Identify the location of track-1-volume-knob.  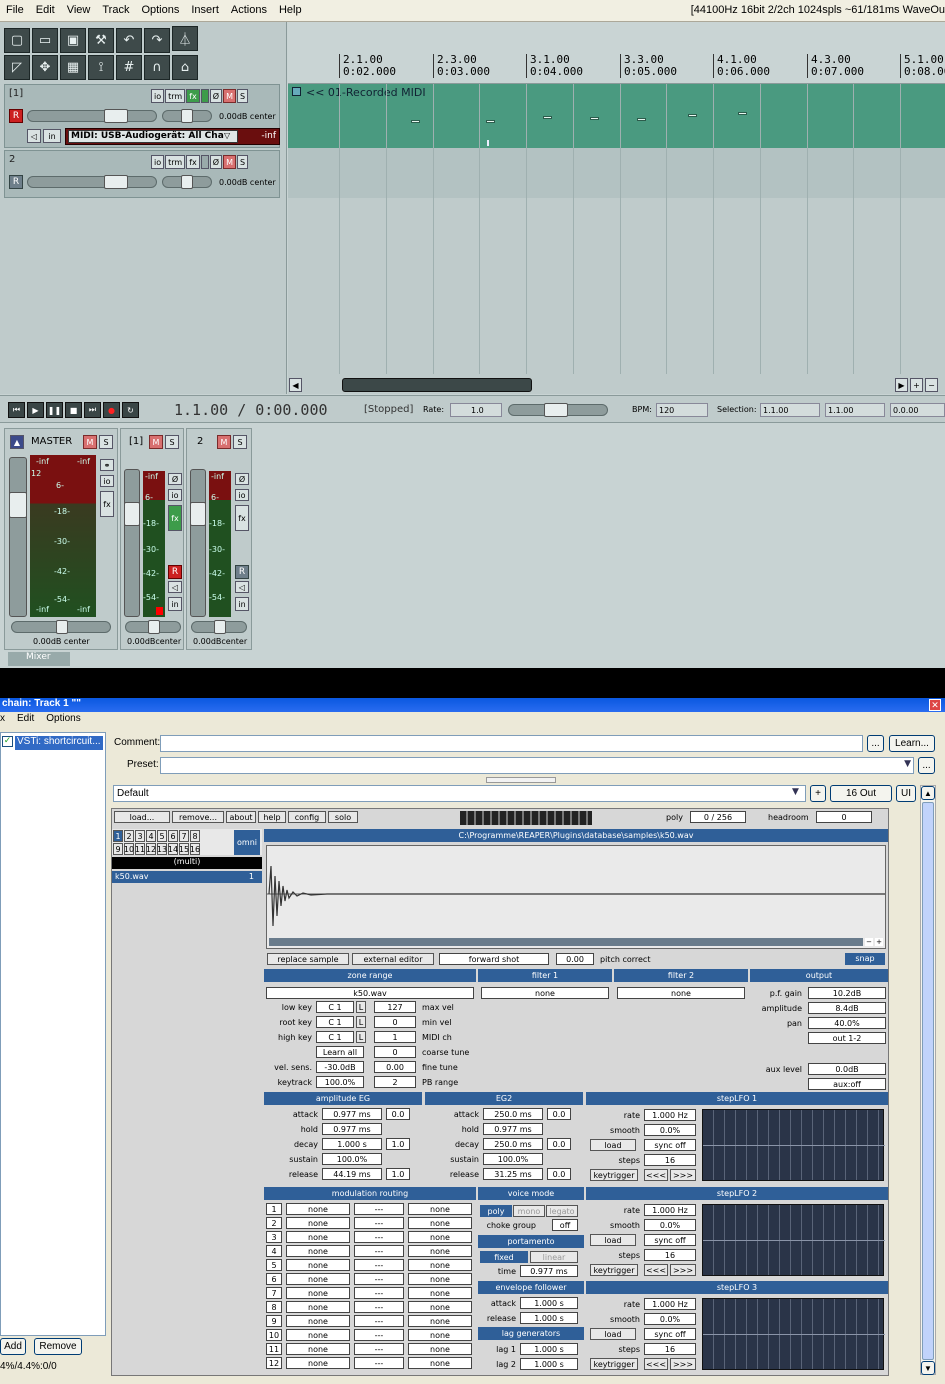
(116, 116).